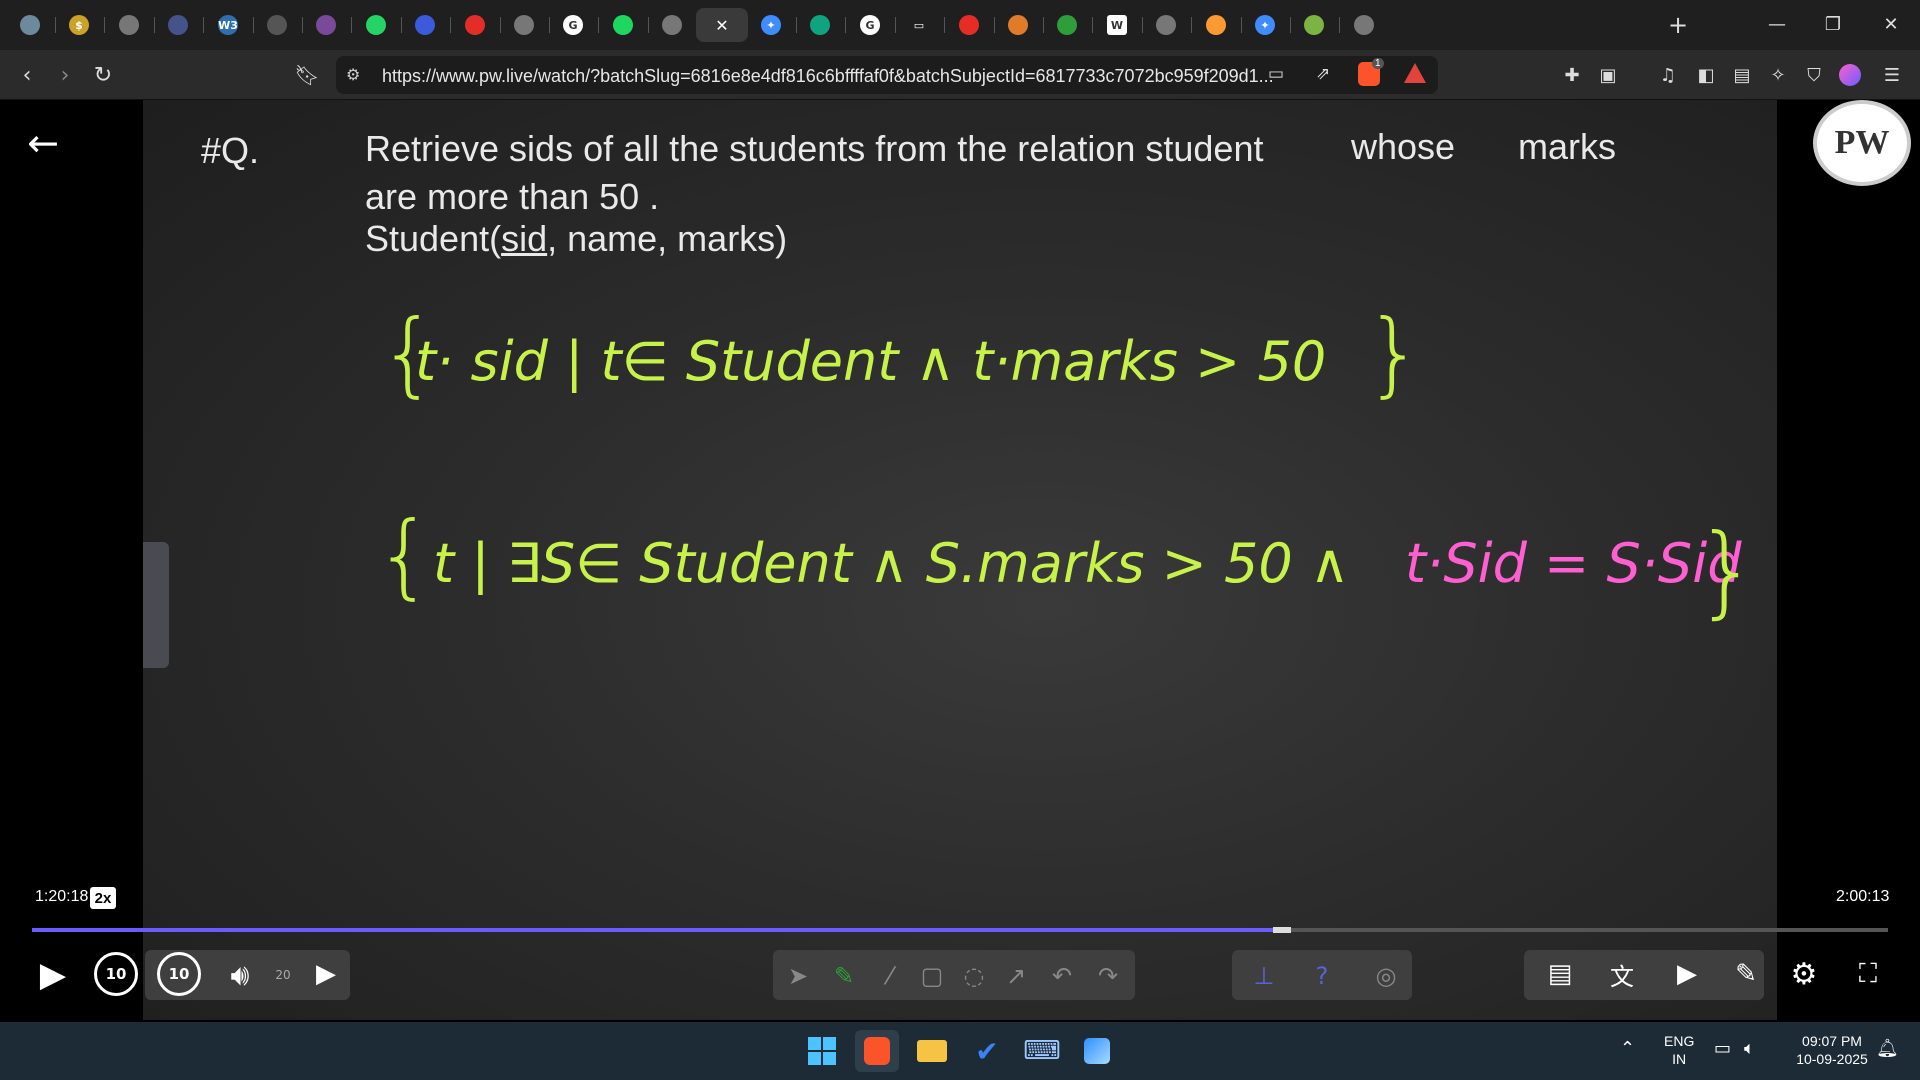 The image size is (1920, 1080). Describe the element at coordinates (1887, 1049) in the screenshot. I see `notification-bell-icon: 🔔︎` at that location.